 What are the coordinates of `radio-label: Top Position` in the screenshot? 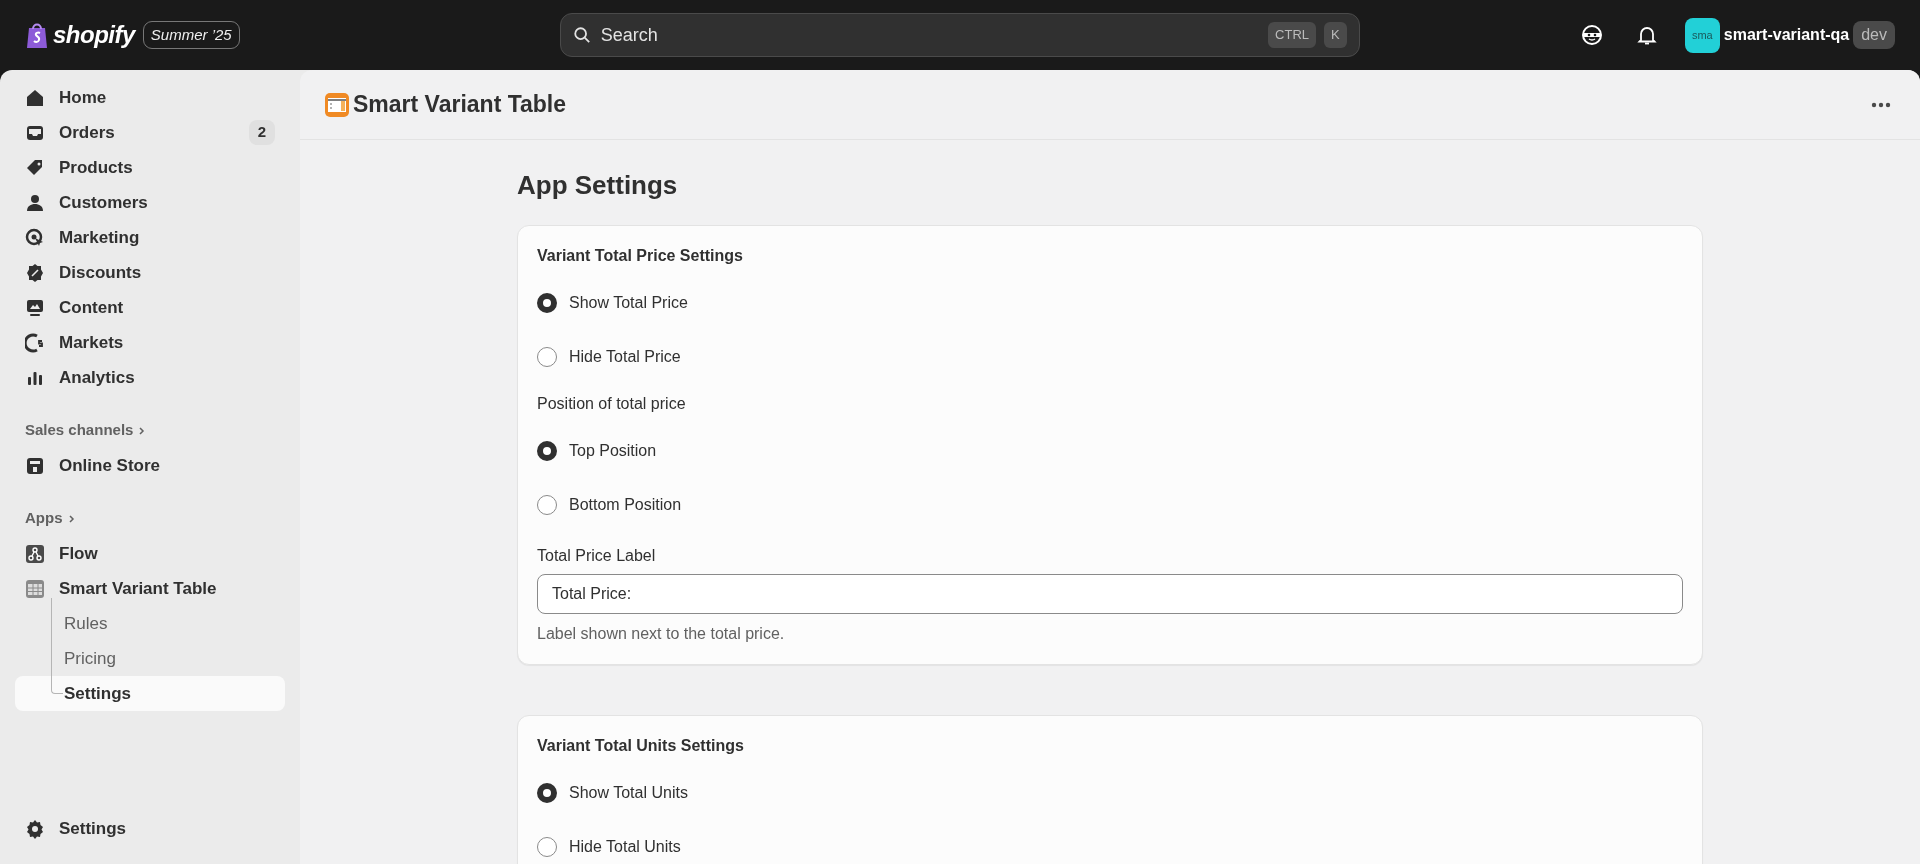 It's located at (613, 451).